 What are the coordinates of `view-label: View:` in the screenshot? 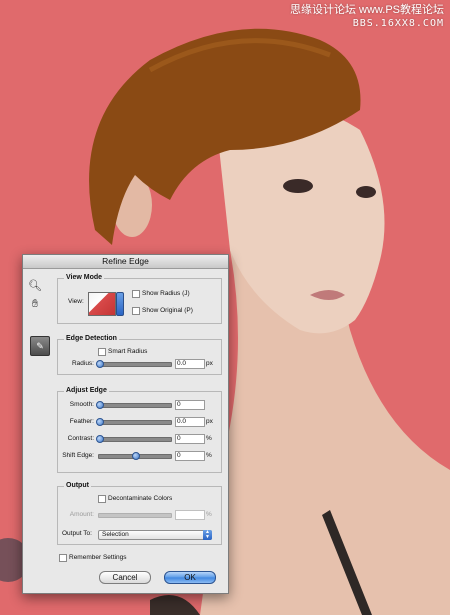 It's located at (76, 301).